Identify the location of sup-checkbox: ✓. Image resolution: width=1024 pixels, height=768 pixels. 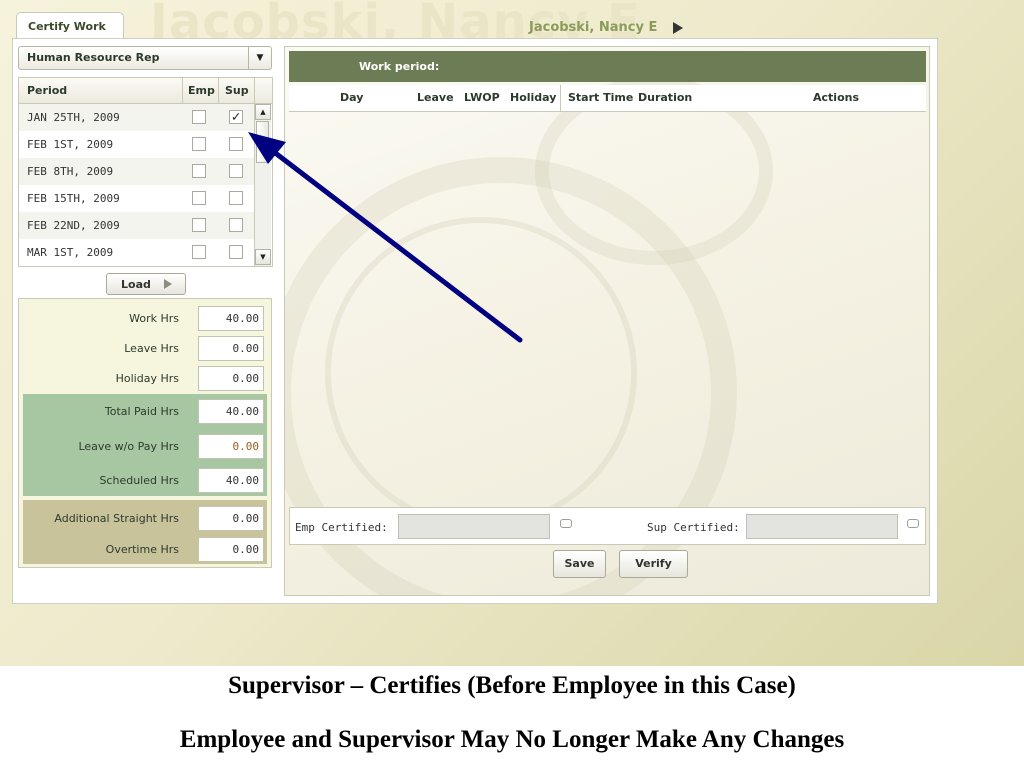
(236, 117).